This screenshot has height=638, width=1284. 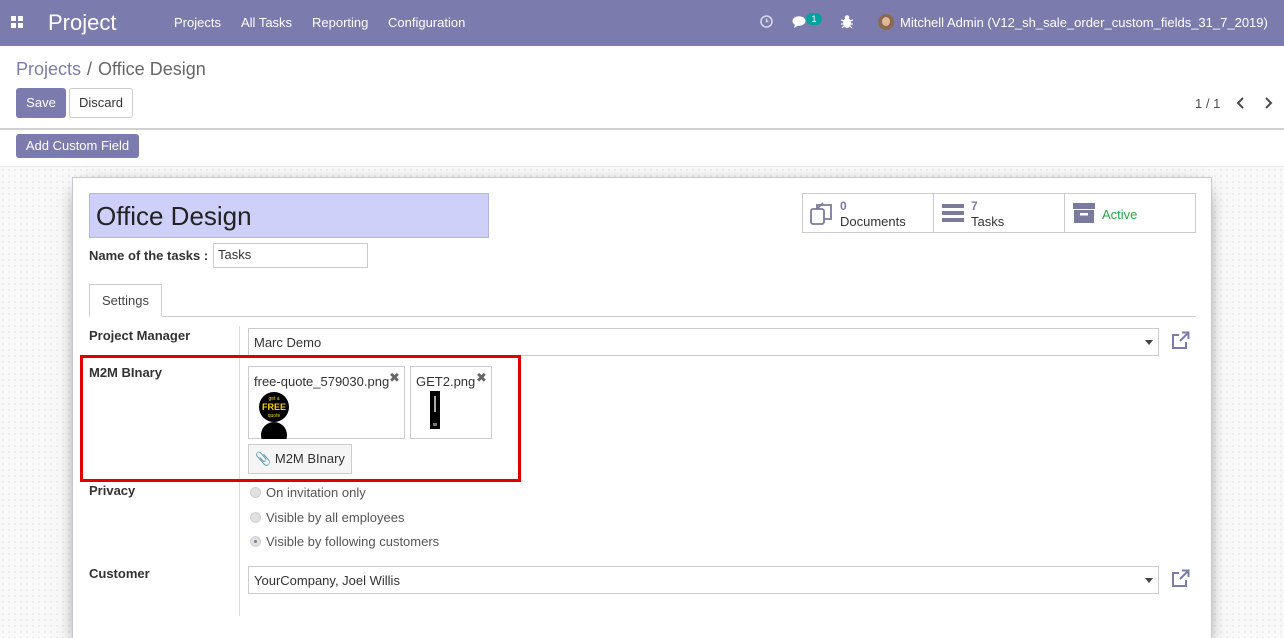 What do you see at coordinates (1240, 103) in the screenshot?
I see `pager-prev-icon` at bounding box center [1240, 103].